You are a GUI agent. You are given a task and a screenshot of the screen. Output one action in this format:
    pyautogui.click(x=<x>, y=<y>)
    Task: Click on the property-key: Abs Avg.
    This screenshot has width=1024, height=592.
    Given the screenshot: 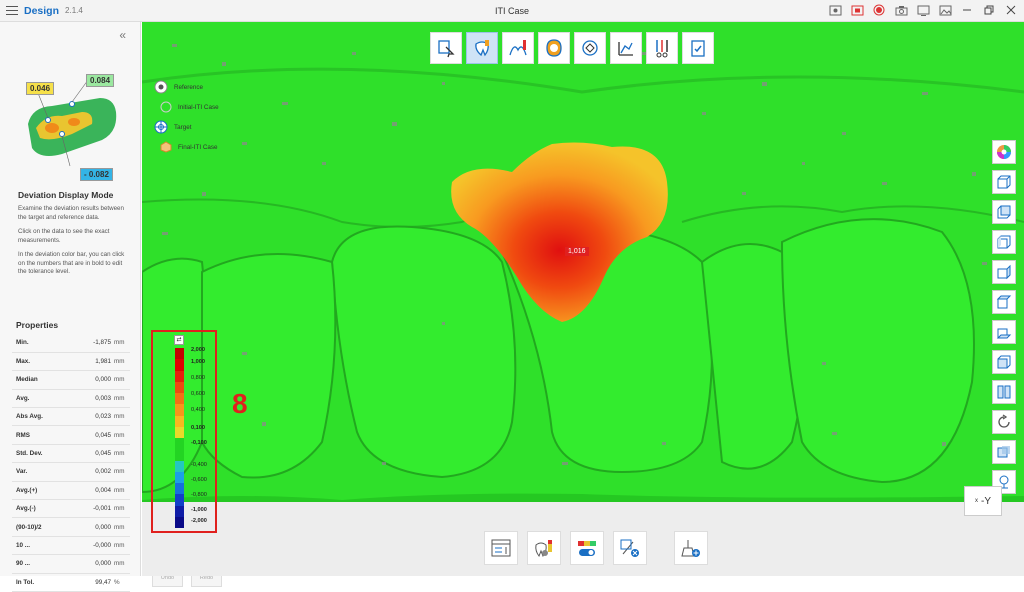 What is the action you would take?
    pyautogui.click(x=36, y=417)
    